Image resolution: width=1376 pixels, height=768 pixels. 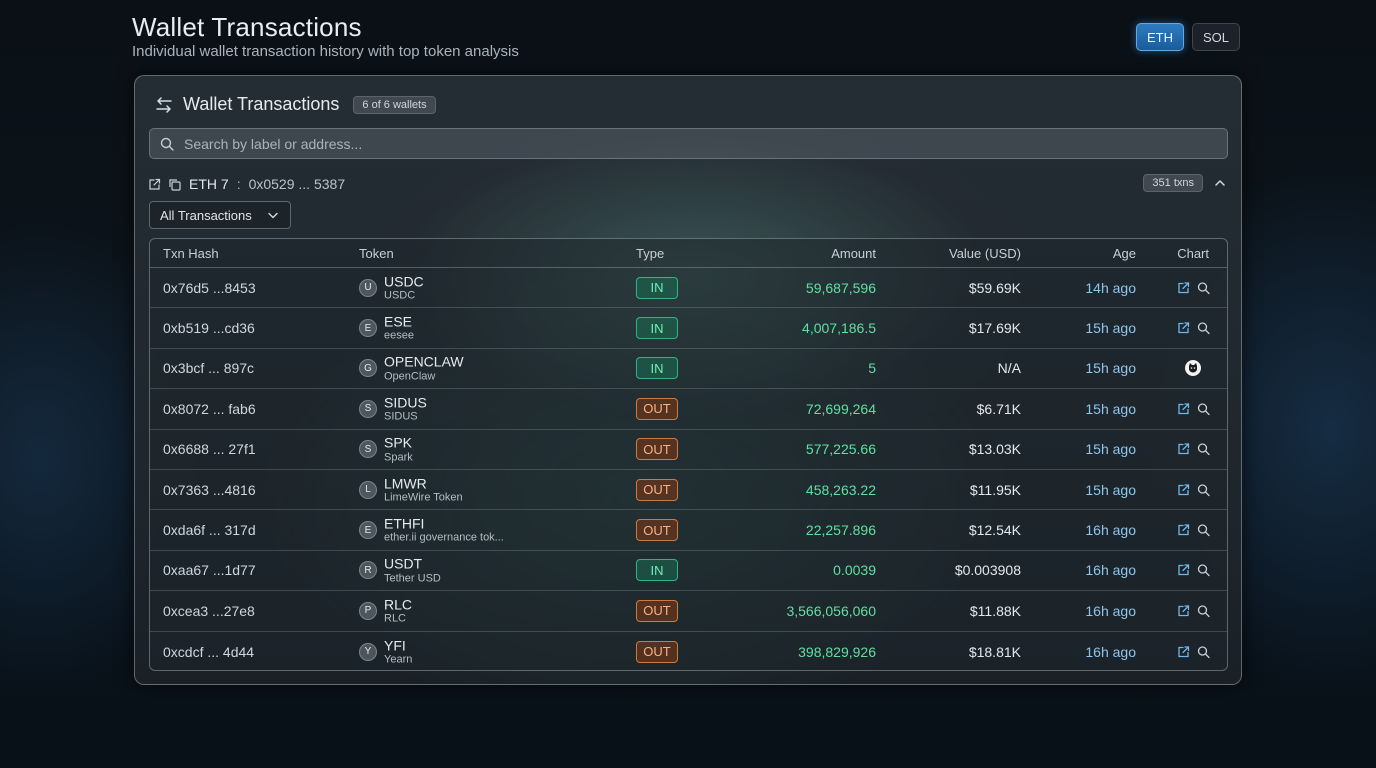 I want to click on panel-header: Wallet Transactions 6 of 6 wallets, so click(x=295, y=104).